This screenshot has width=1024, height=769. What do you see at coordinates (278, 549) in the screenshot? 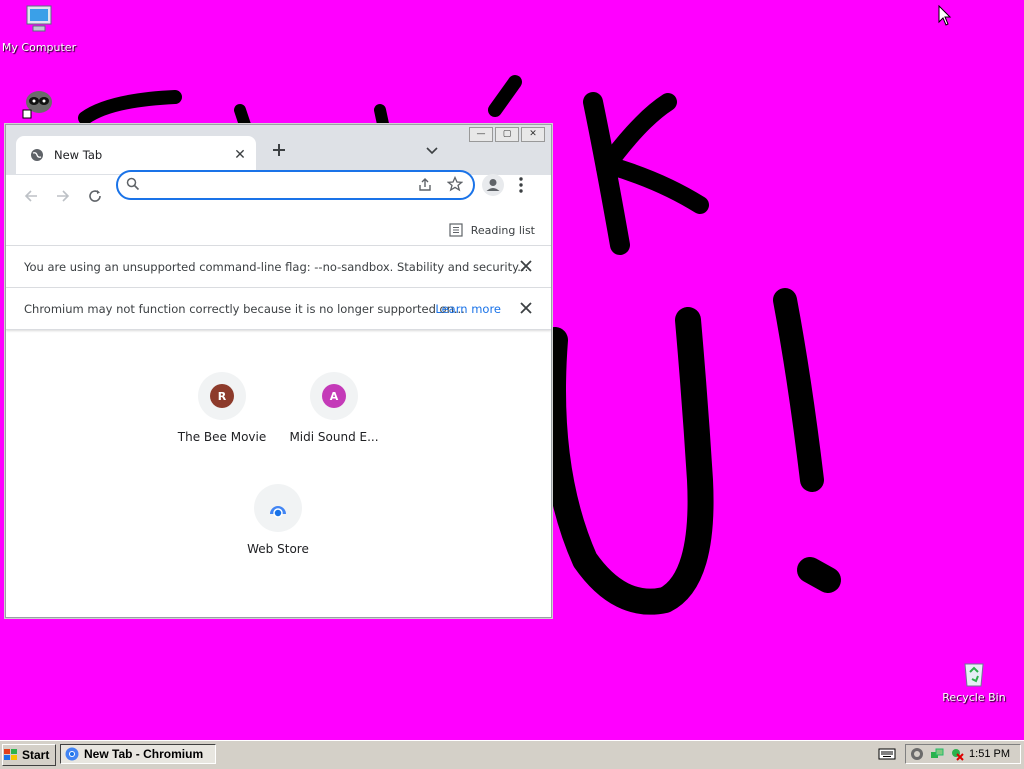
I see `shortcut-label: Web Store` at bounding box center [278, 549].